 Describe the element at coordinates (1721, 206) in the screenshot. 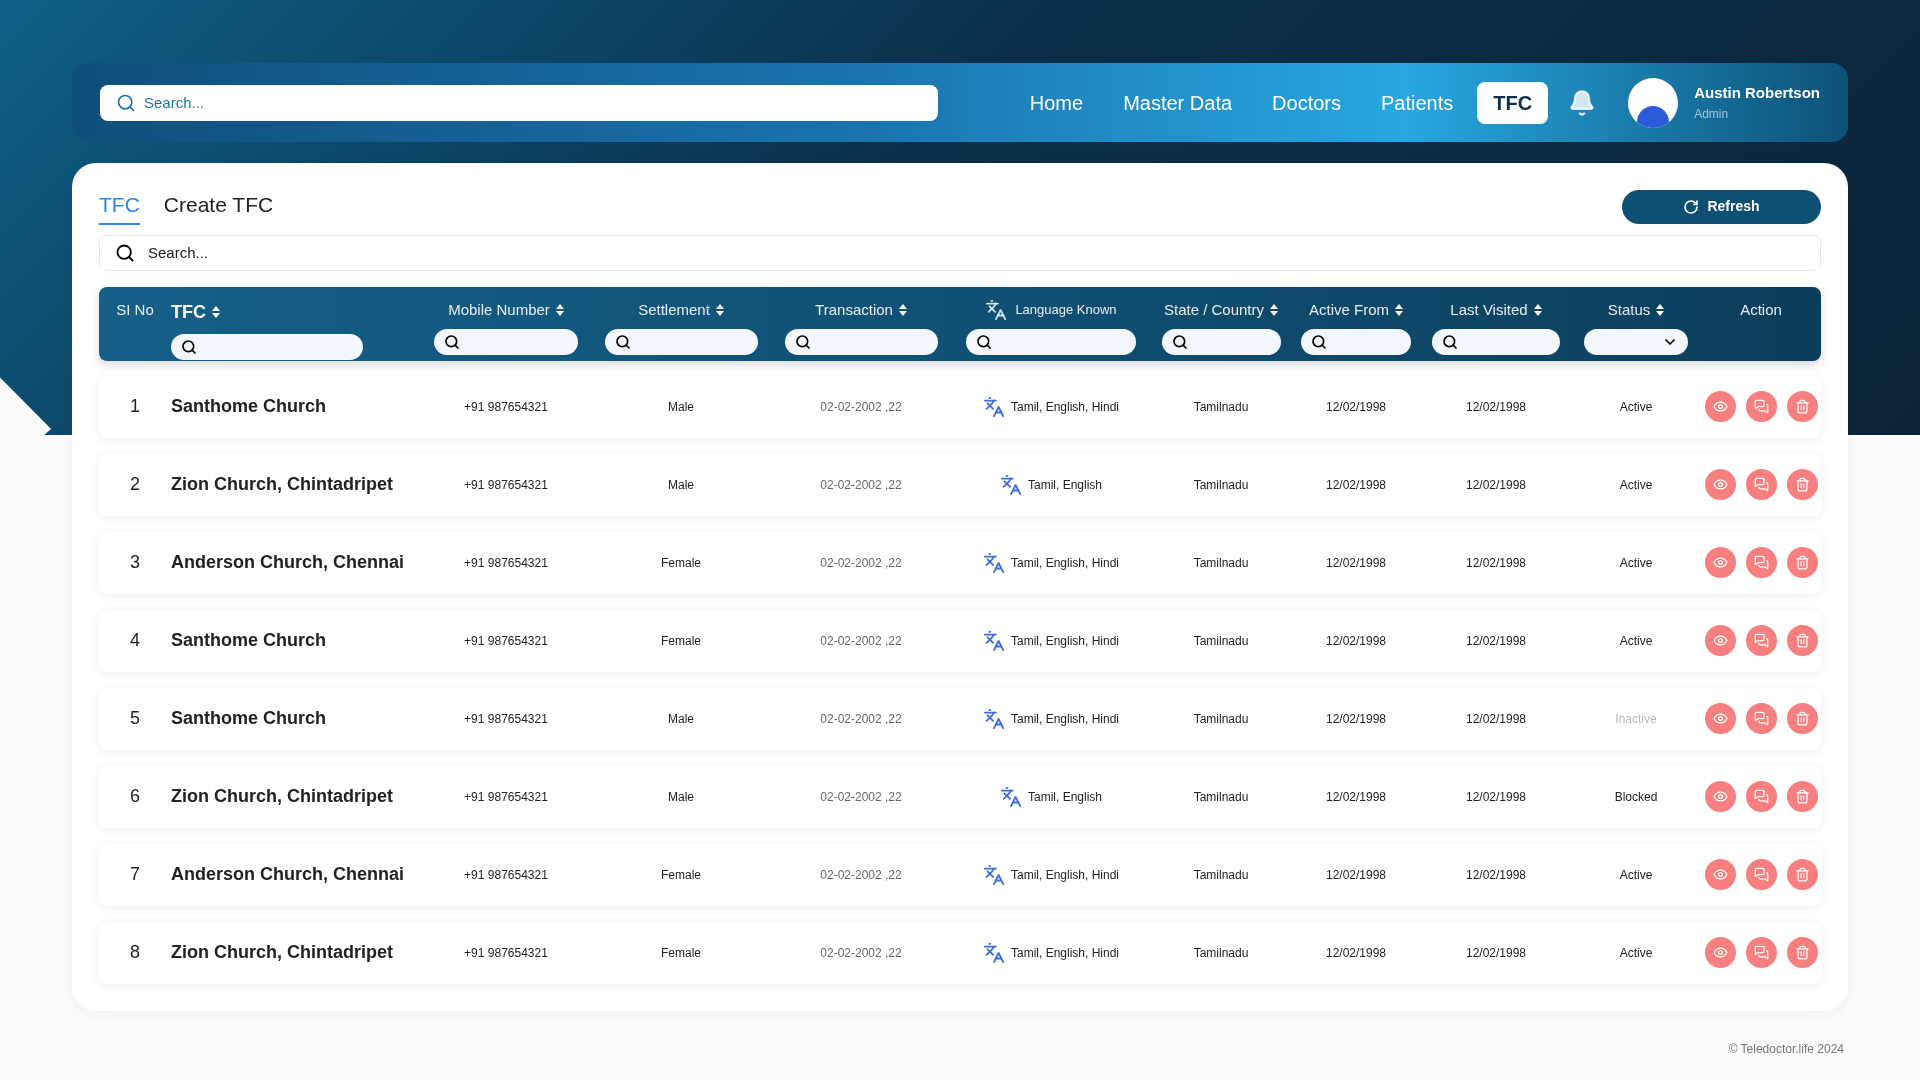

I see `refresh-button: Refresh` at that location.